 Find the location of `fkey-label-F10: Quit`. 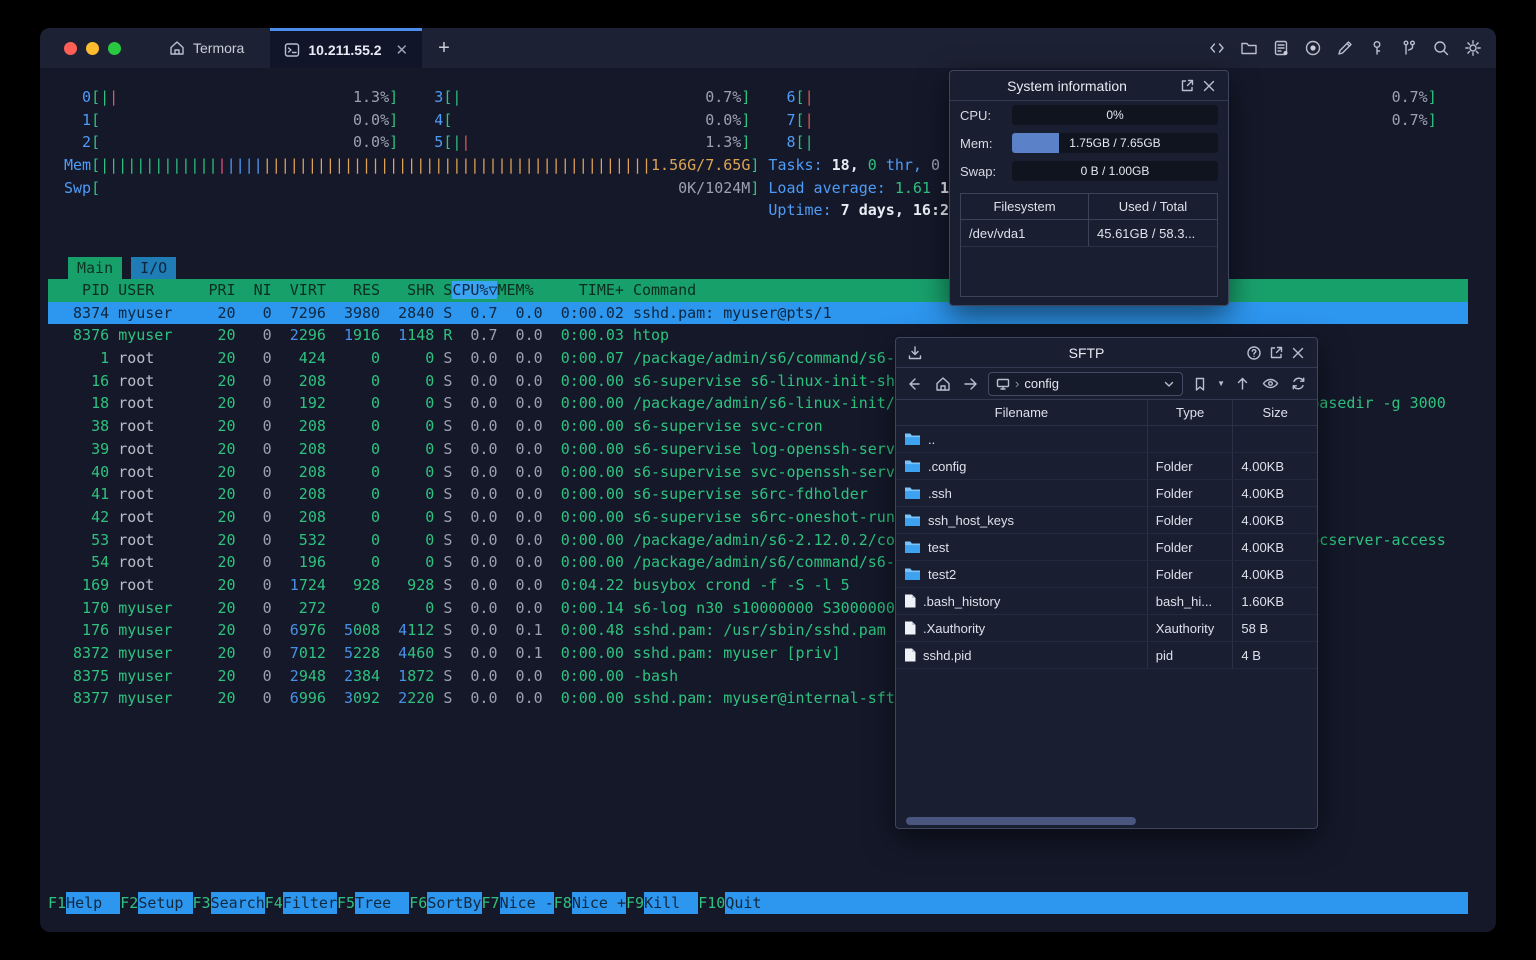

fkey-label-F10: Quit is located at coordinates (752, 903).